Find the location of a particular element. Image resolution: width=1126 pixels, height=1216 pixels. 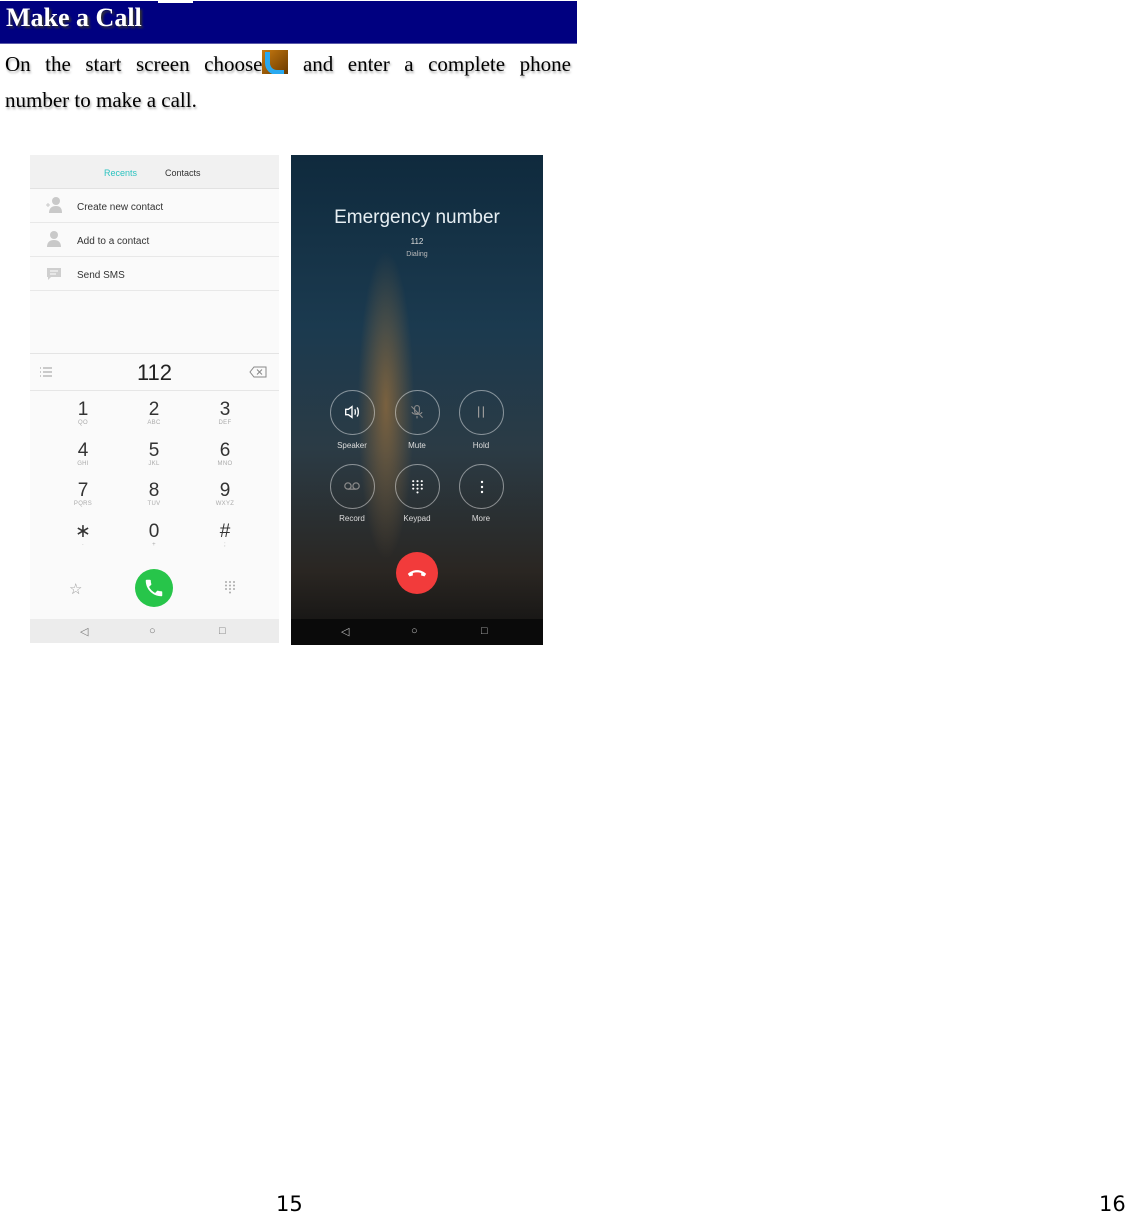

dialed-number: 112 is located at coordinates (154, 373).